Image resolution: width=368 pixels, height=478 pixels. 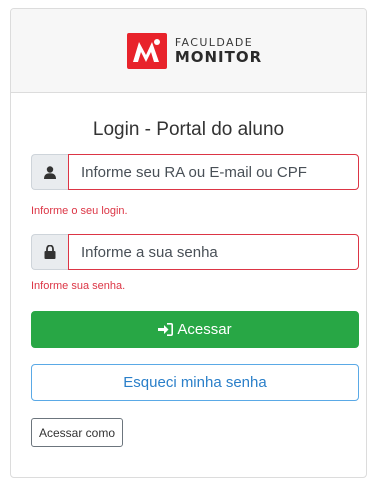 I want to click on logo-line-2: MONITOR, so click(x=218, y=56).